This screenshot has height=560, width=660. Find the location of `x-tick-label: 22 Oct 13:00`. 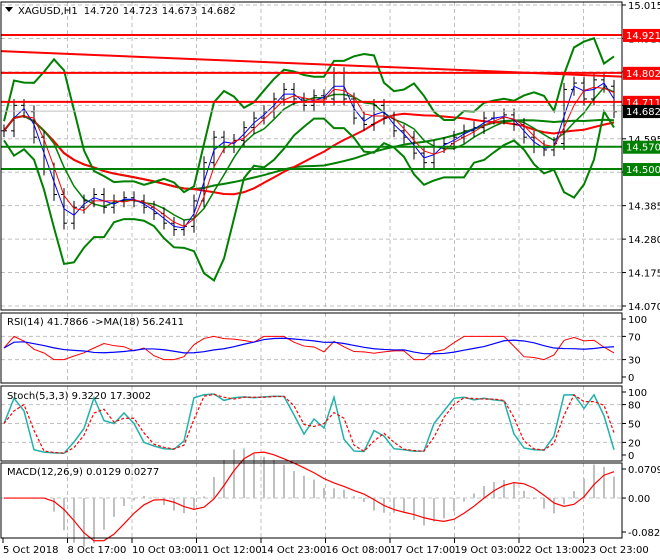

x-tick-label: 22 Oct 13:00 is located at coordinates (551, 550).